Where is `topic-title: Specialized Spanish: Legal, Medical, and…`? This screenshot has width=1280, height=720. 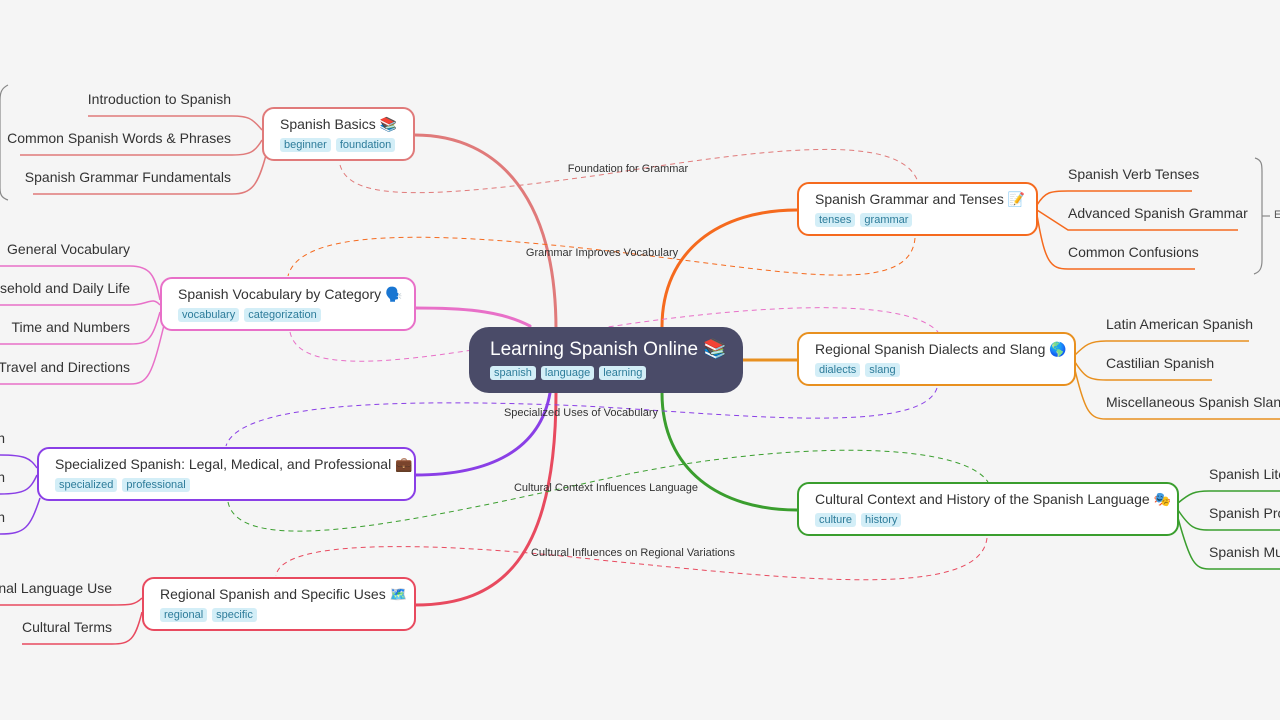 topic-title: Specialized Spanish: Legal, Medical, and… is located at coordinates (234, 464).